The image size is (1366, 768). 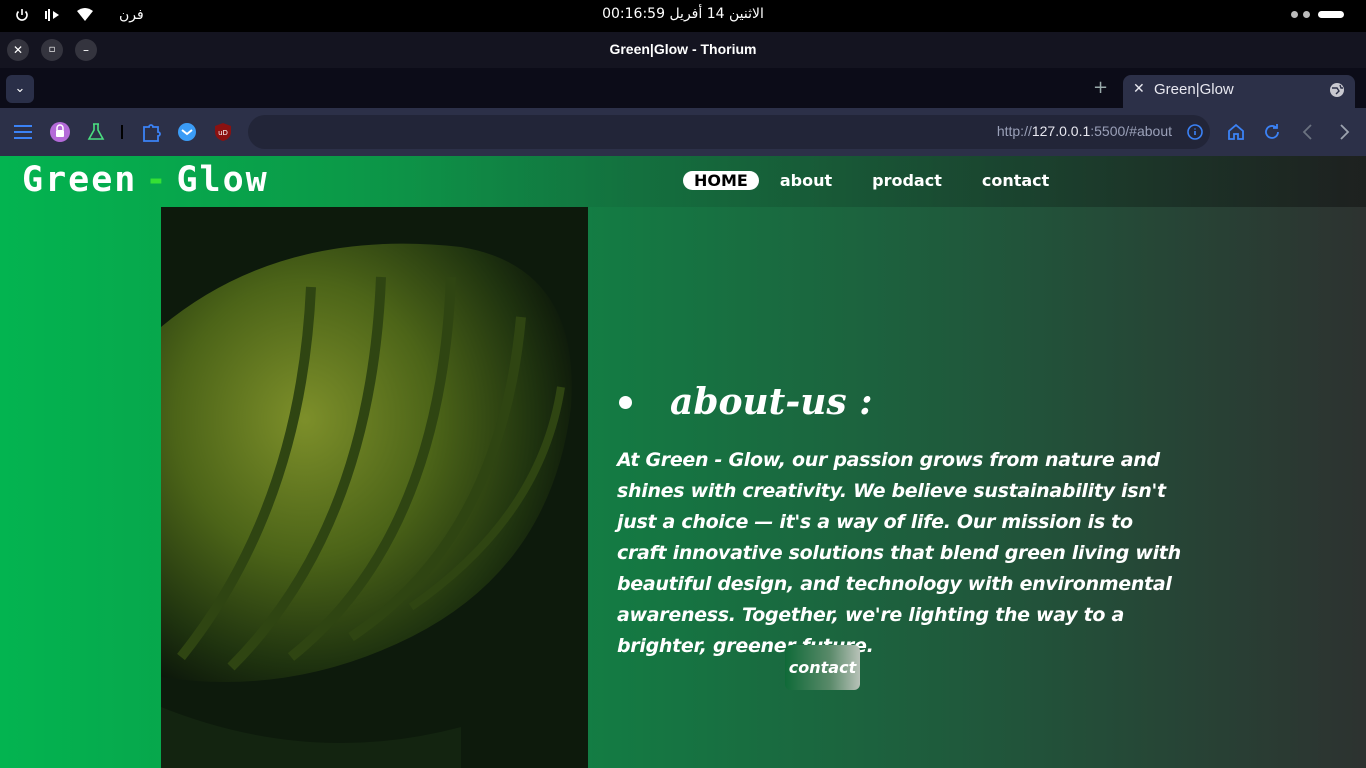 What do you see at coordinates (145, 180) in the screenshot?
I see `site-logo: Green - Glow` at bounding box center [145, 180].